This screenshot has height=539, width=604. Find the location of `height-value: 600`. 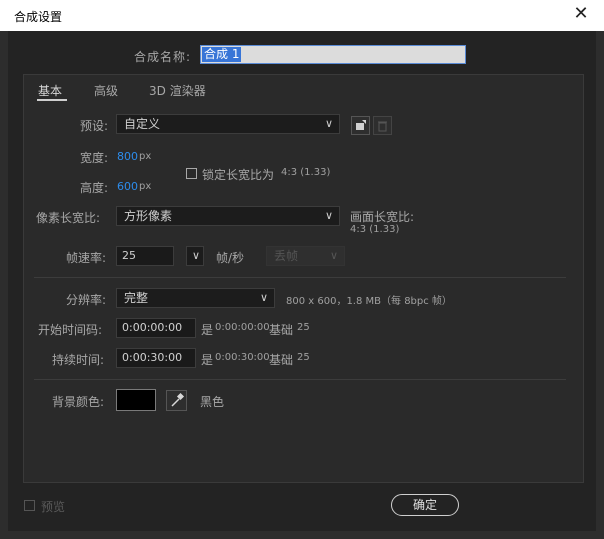

height-value: 600 is located at coordinates (127, 186).